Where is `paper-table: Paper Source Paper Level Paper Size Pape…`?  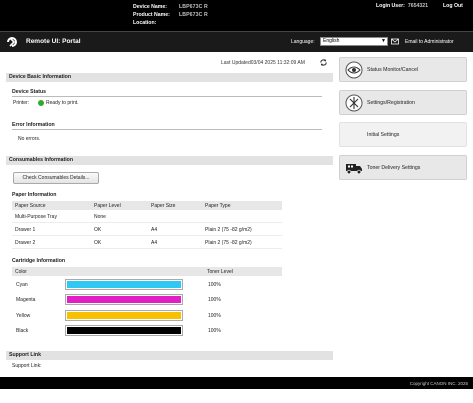 paper-table: Paper Source Paper Level Paper Size Pape… is located at coordinates (147, 225).